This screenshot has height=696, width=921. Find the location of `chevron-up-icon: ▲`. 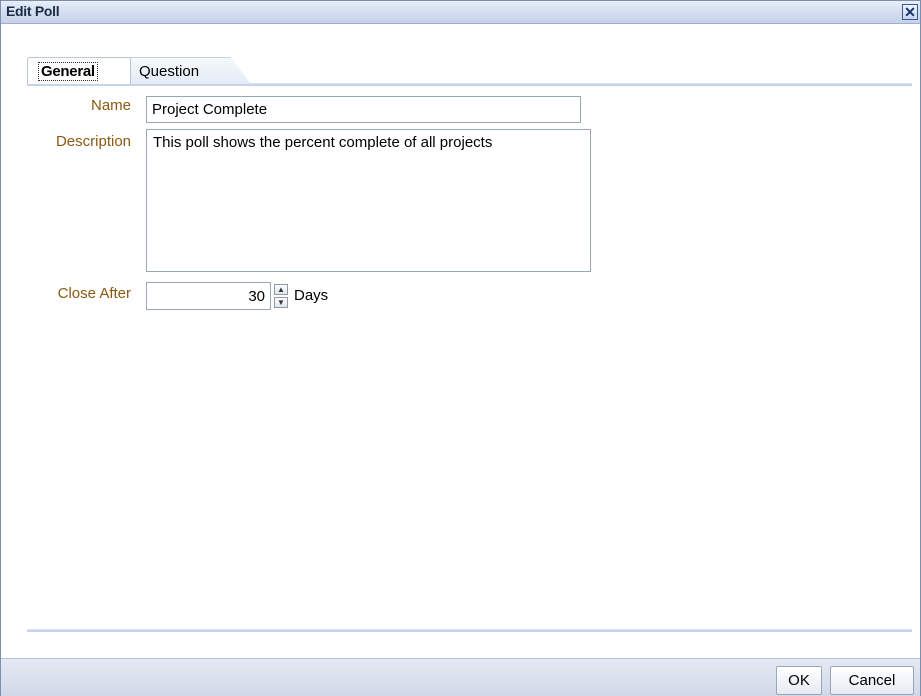

chevron-up-icon: ▲ is located at coordinates (281, 289).